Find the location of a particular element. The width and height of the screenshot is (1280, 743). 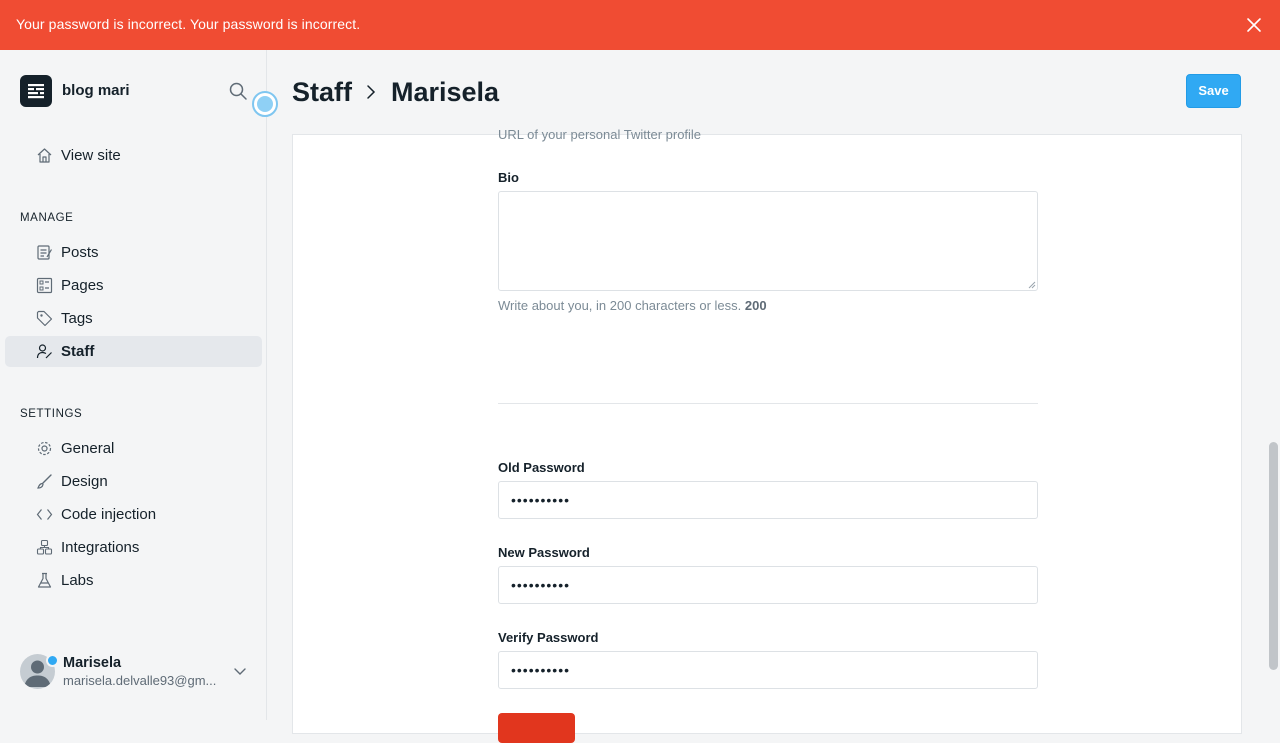

nav-tags: Tags is located at coordinates (133, 318).